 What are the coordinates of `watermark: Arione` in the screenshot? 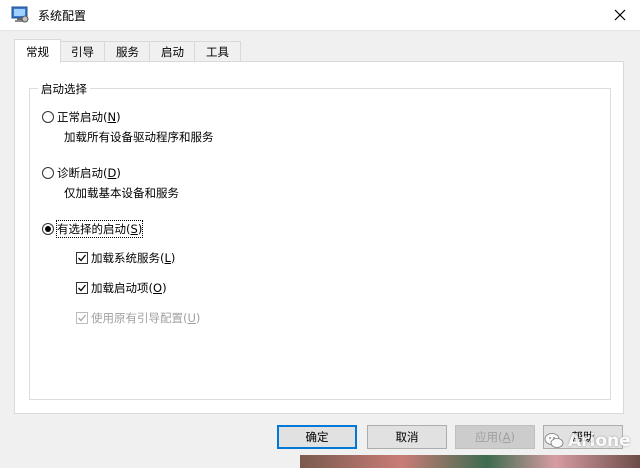 It's located at (587, 441).